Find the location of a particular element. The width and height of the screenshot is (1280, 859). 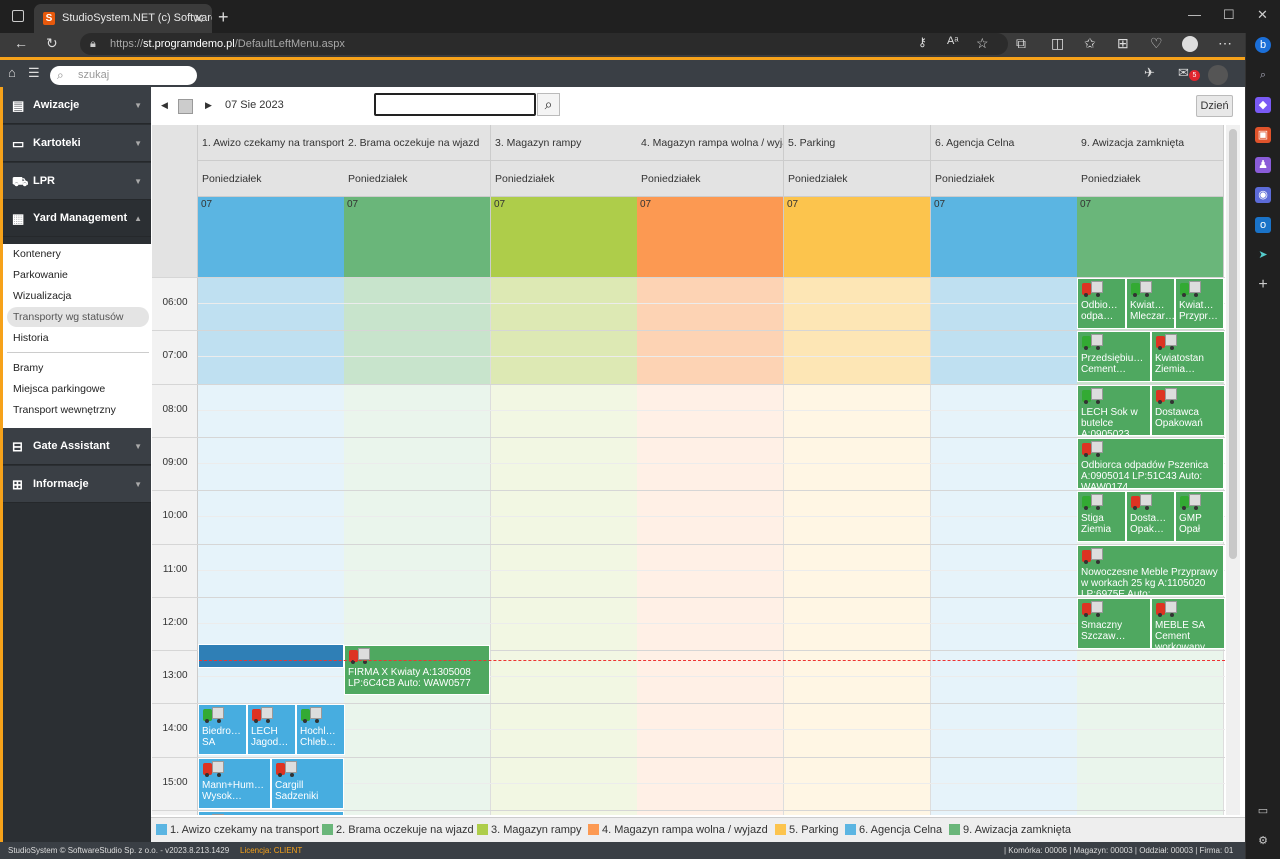

refresh-icon: ↻ is located at coordinates (52, 43).